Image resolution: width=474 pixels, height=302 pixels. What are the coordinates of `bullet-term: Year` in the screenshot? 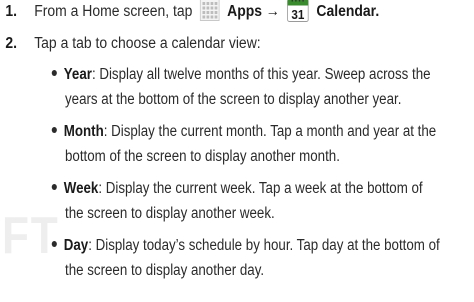 It's located at (77, 74).